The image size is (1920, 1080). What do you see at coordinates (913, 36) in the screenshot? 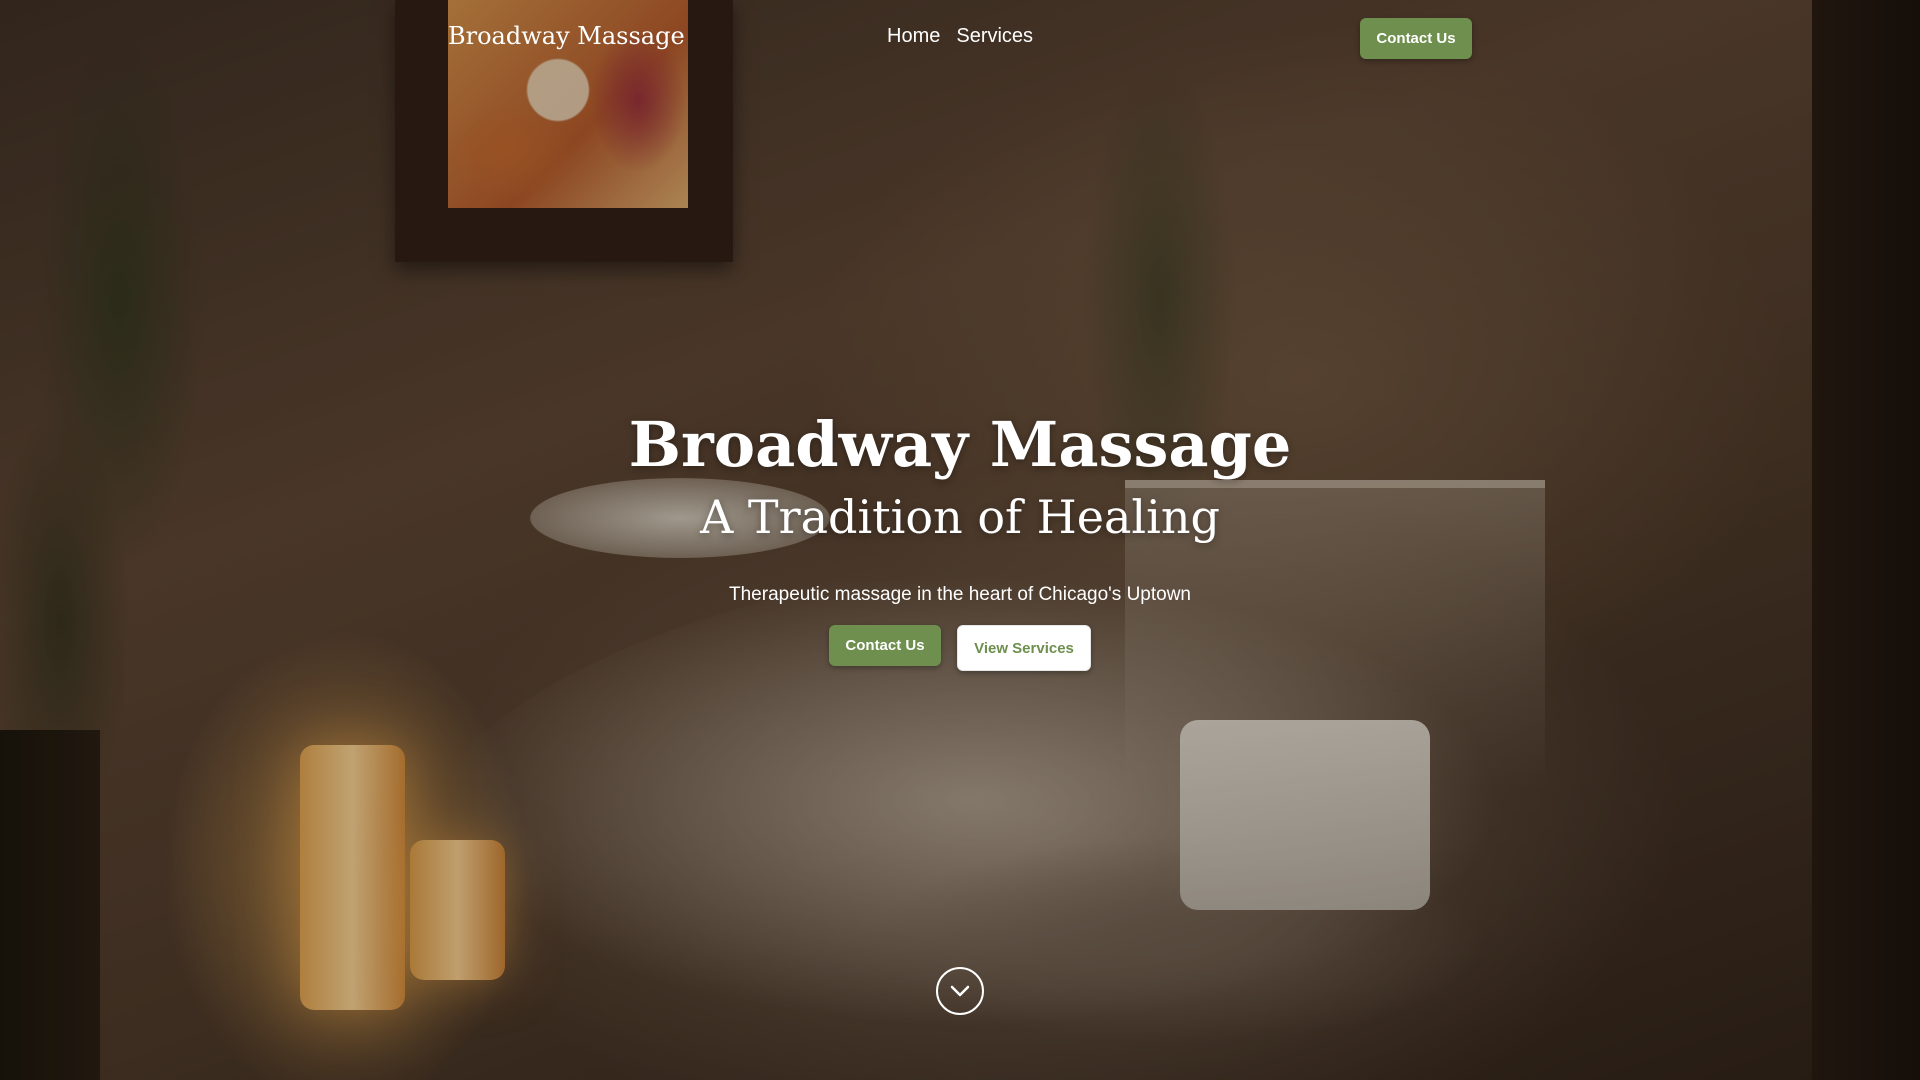
I see `nav-home-link: Home` at bounding box center [913, 36].